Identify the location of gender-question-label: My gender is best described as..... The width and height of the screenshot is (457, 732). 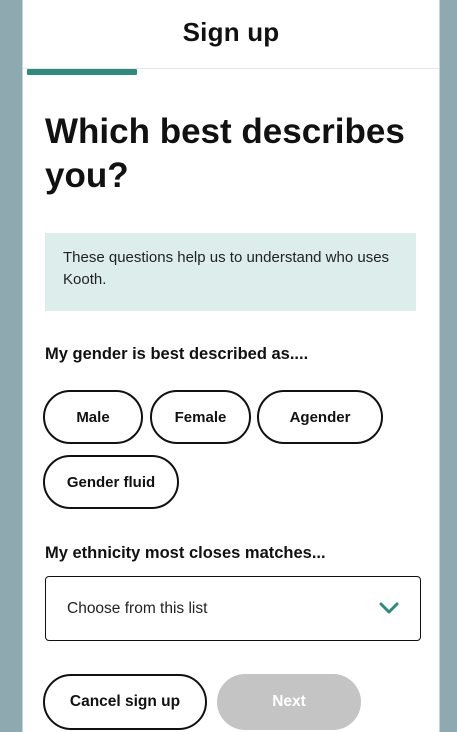
(177, 354).